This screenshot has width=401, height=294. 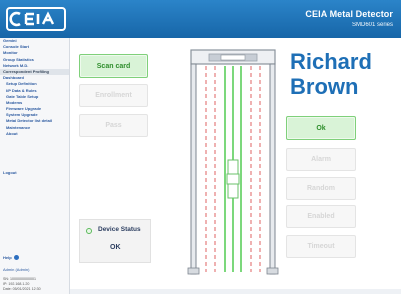 What do you see at coordinates (200, 19) in the screenshot?
I see `app-header: CEIA Metal Detector SMD601 series` at bounding box center [200, 19].